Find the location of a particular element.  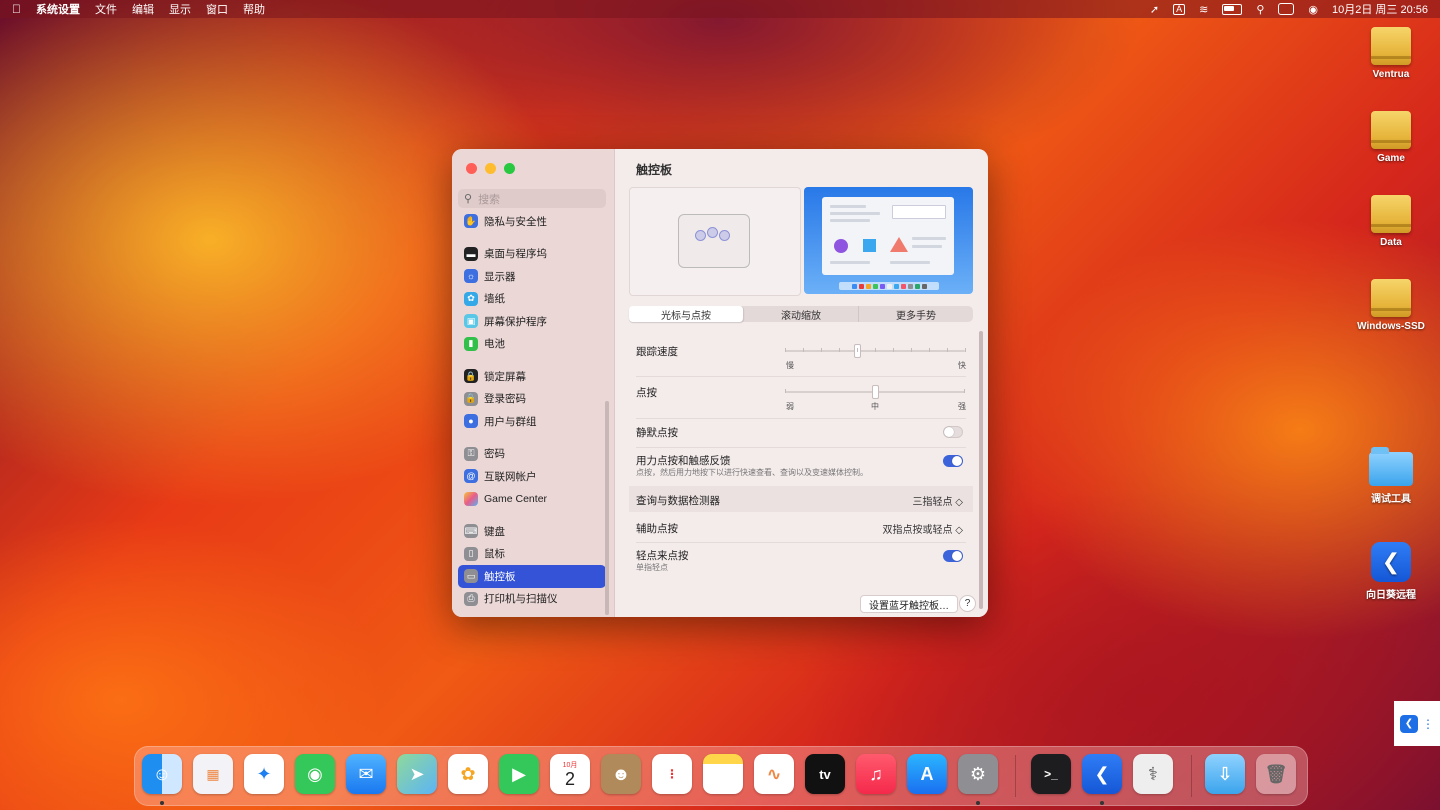

wifi-icon: ≋ is located at coordinates (1203, 9).